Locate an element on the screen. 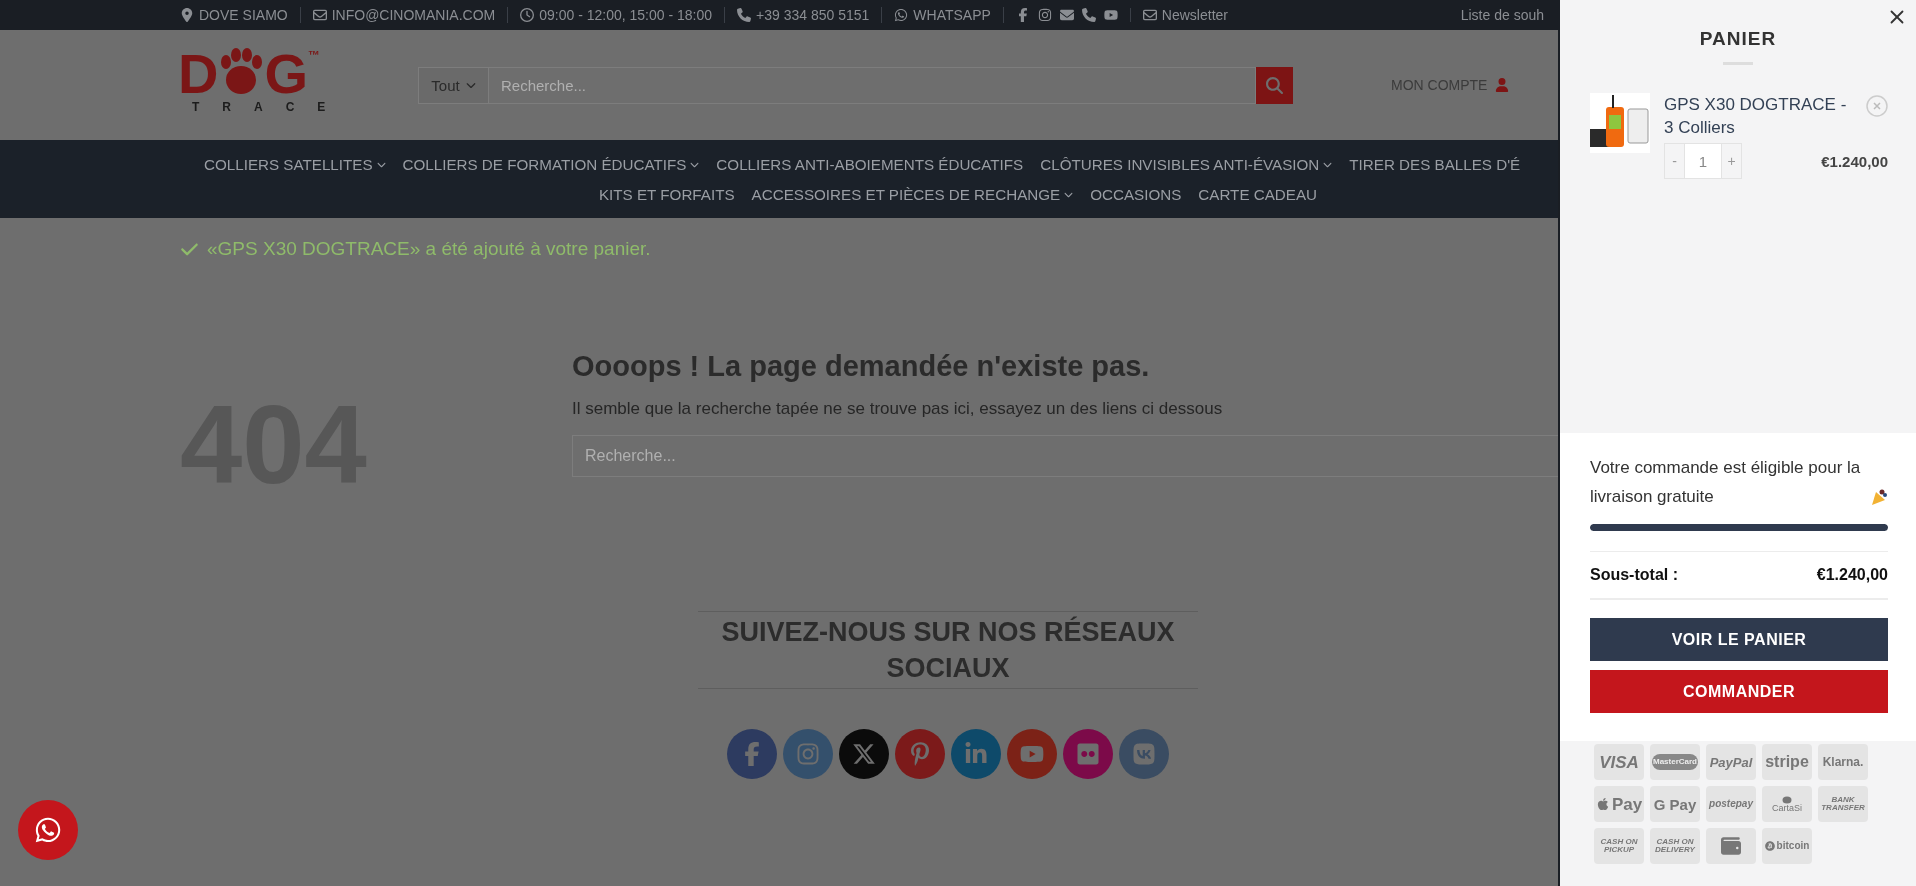 The width and height of the screenshot is (1916, 886). user-icon is located at coordinates (1502, 85).